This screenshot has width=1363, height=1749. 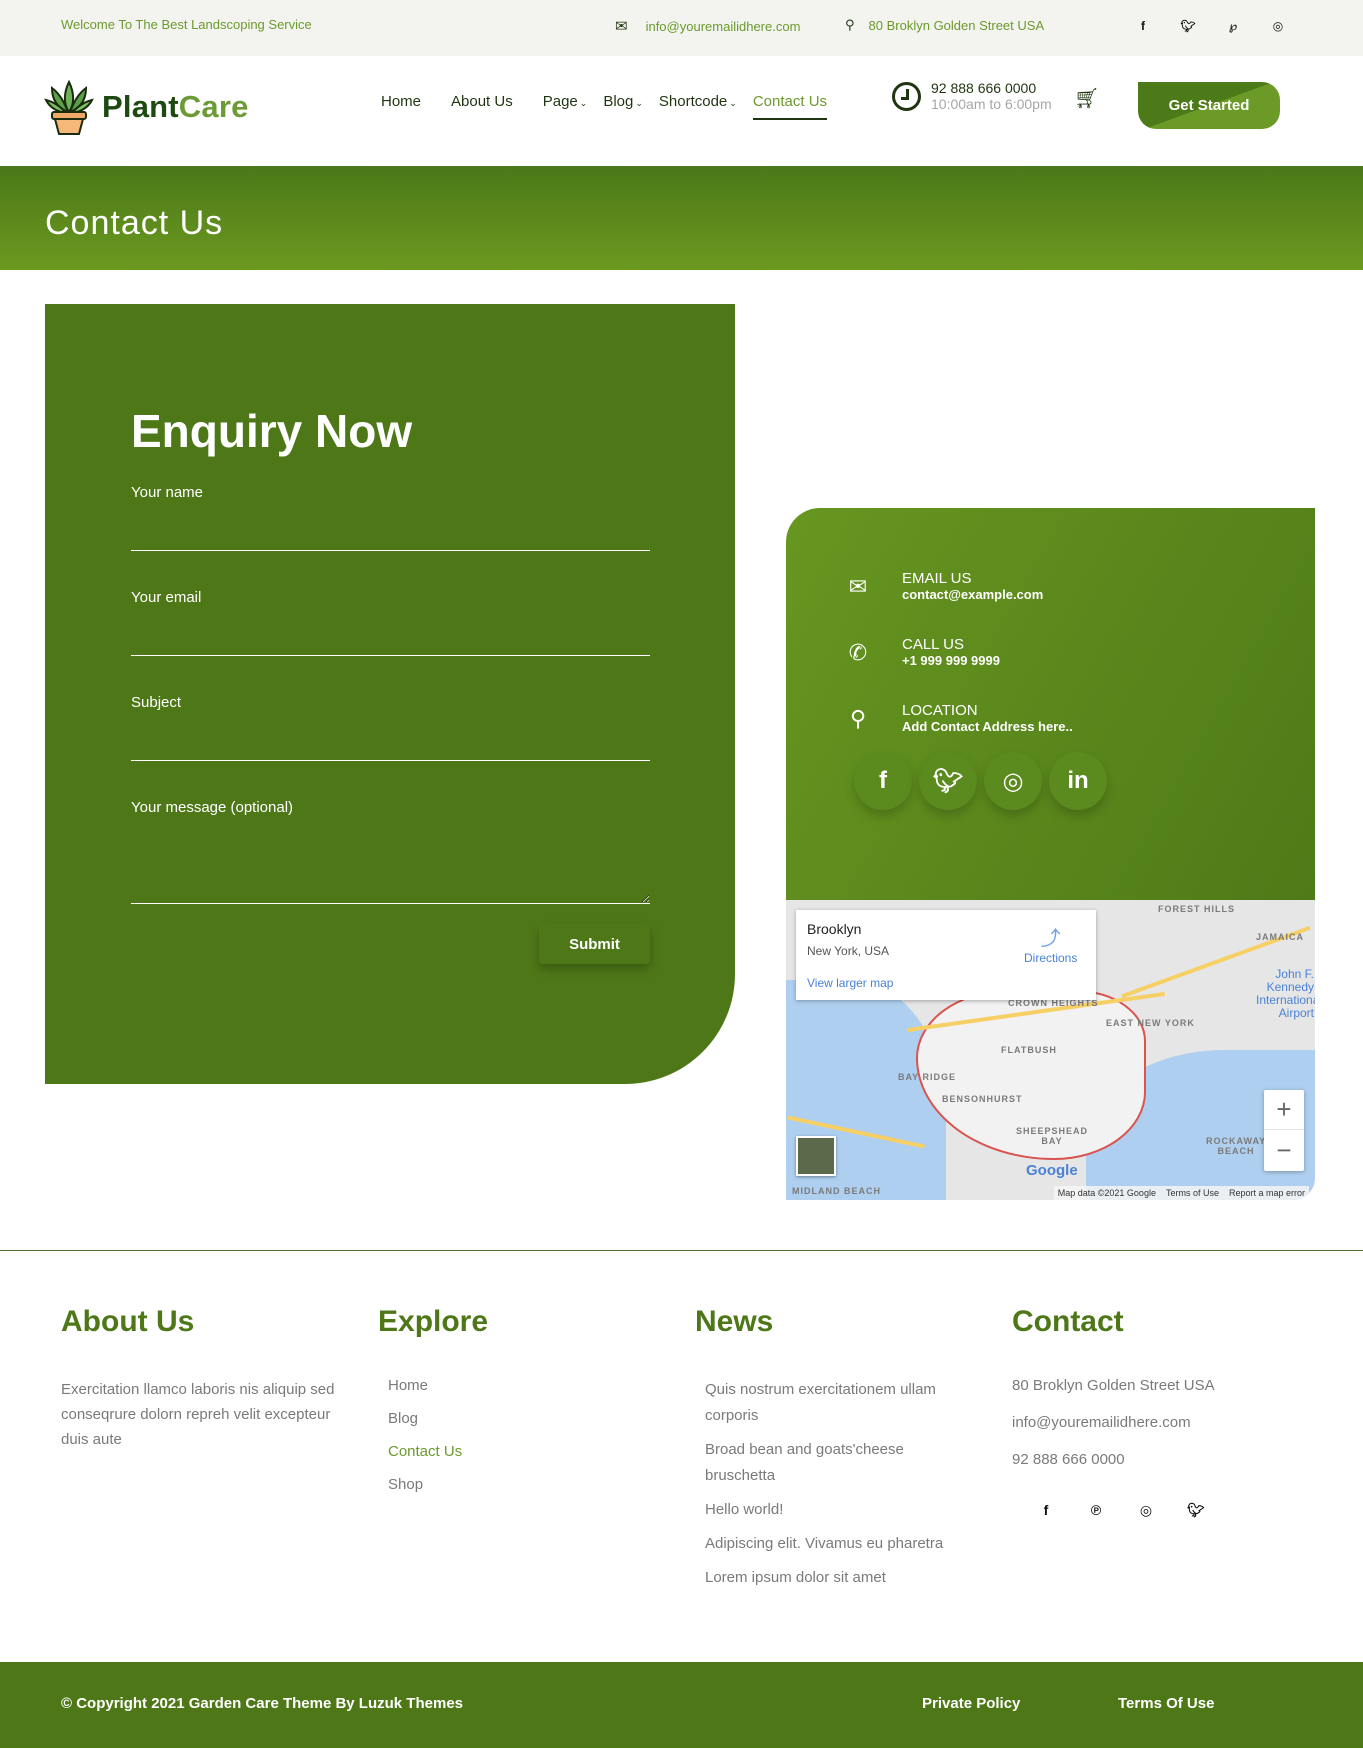 What do you see at coordinates (816, 1156) in the screenshot?
I see `satellite-toggle` at bounding box center [816, 1156].